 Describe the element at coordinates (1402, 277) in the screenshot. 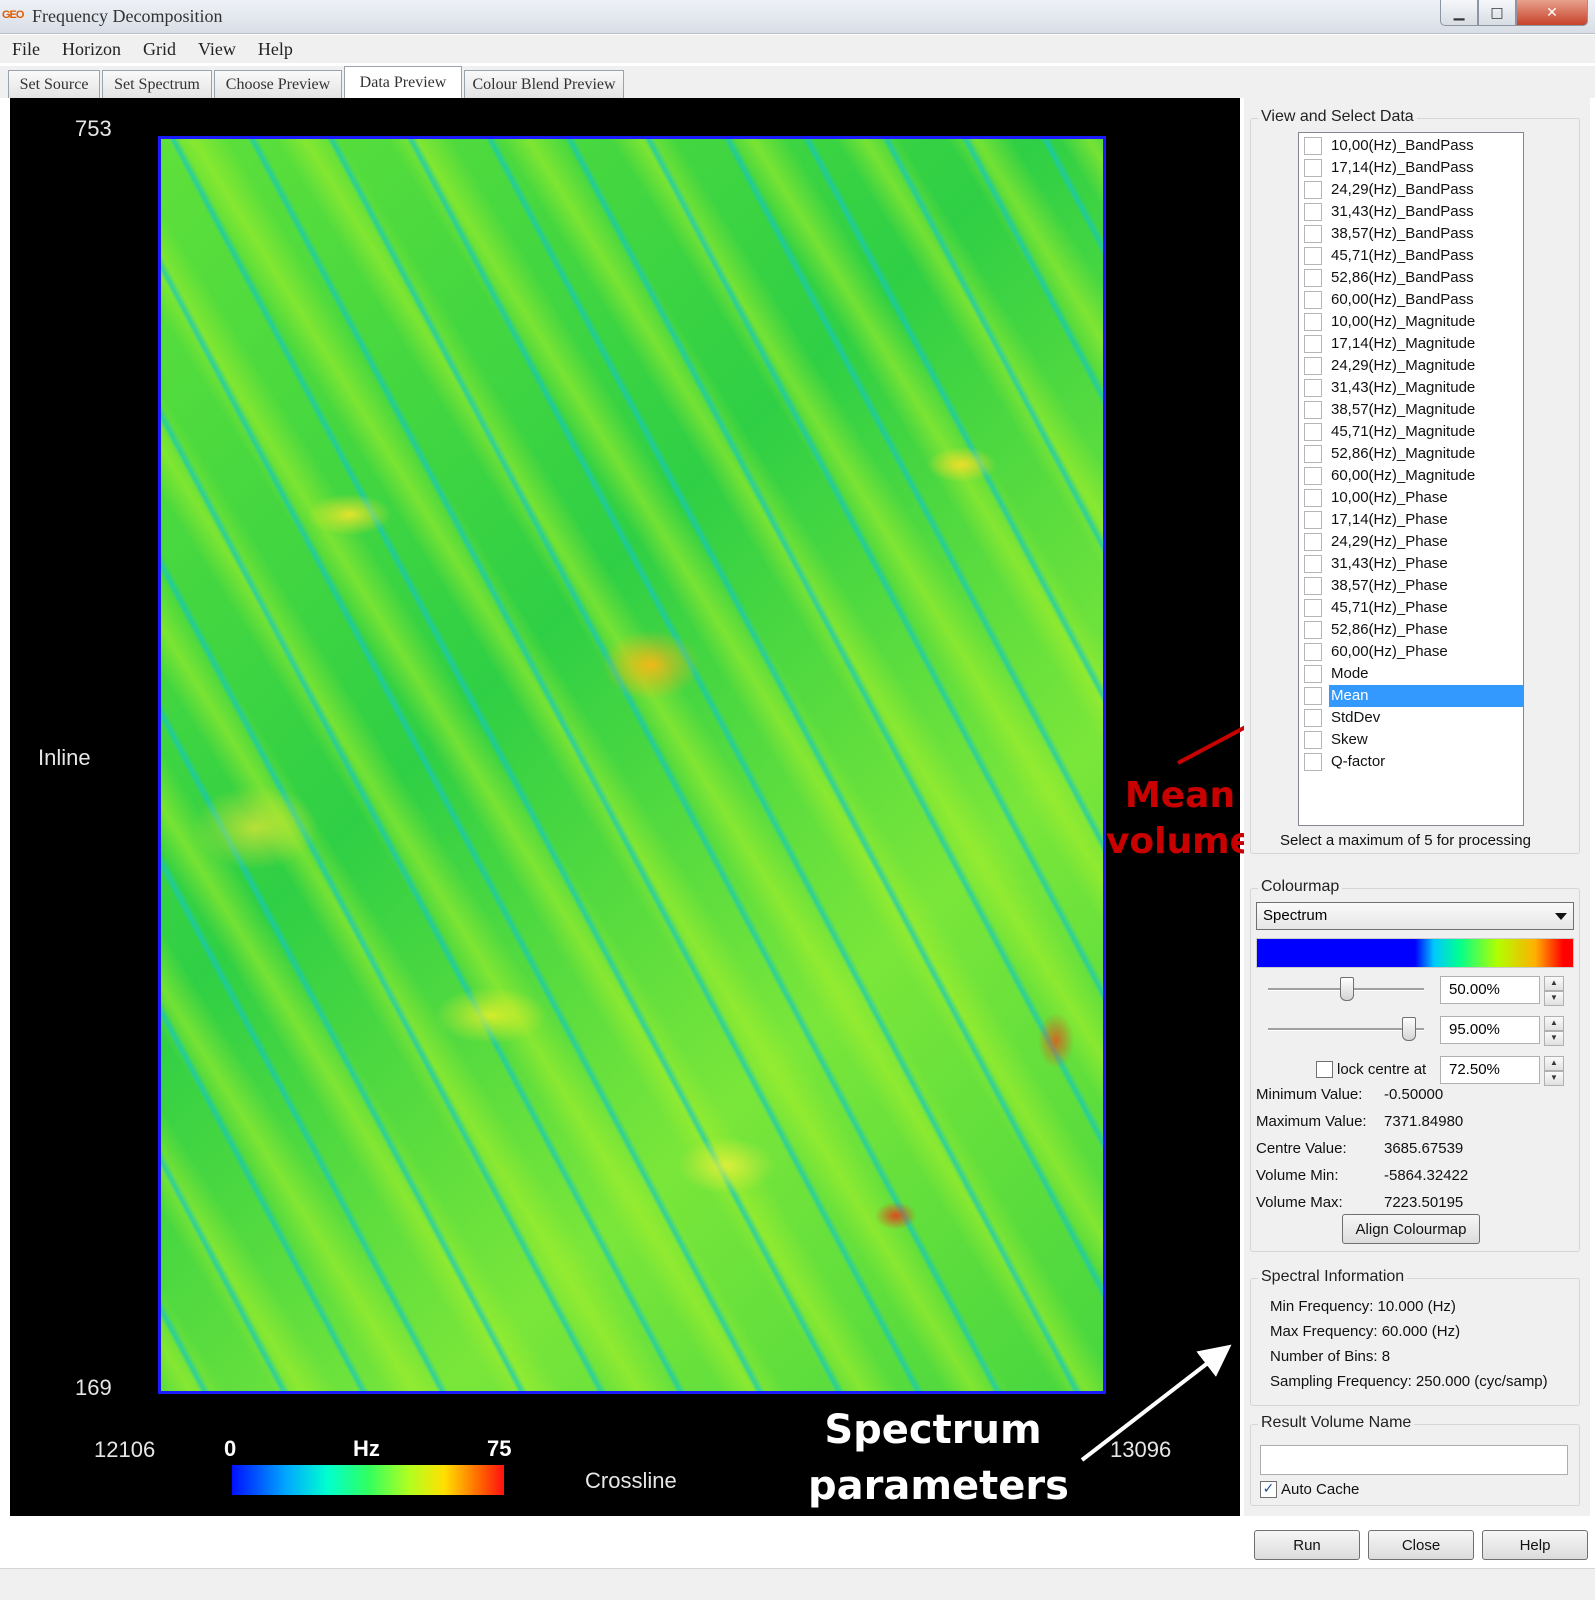

I see `list-item-label: 52,86(Hz)_BandPass` at that location.